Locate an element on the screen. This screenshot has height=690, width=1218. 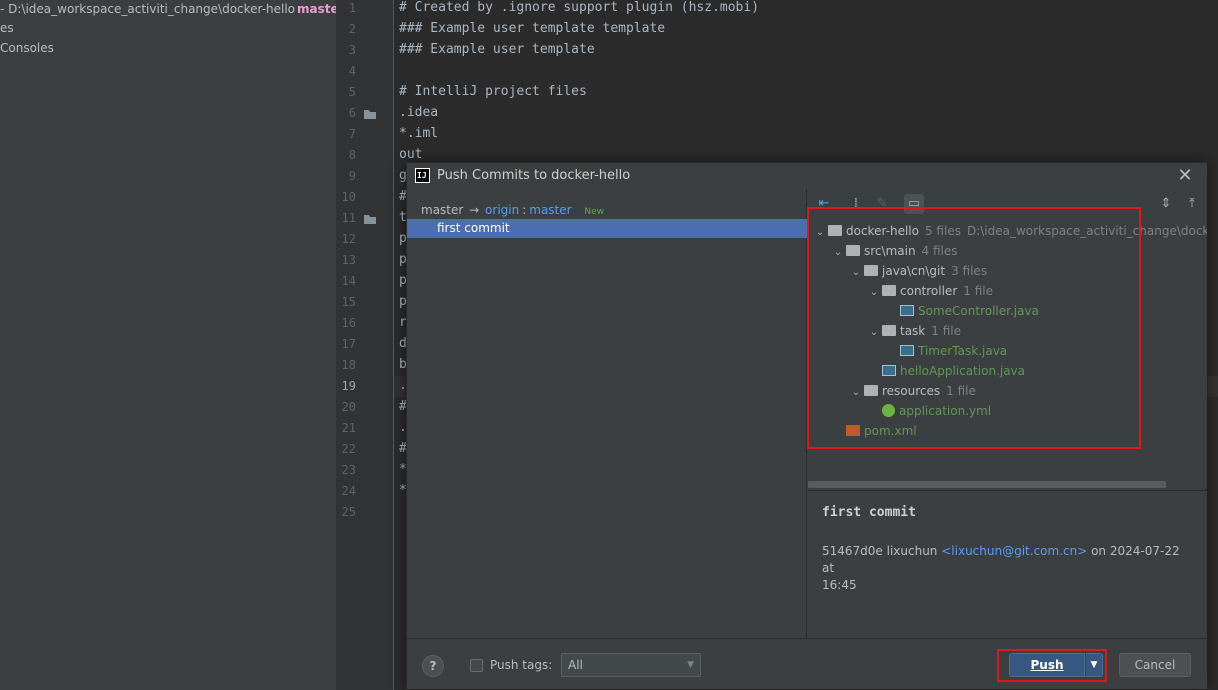
tree-item-name: helloApplication.java is located at coordinates (963, 371).